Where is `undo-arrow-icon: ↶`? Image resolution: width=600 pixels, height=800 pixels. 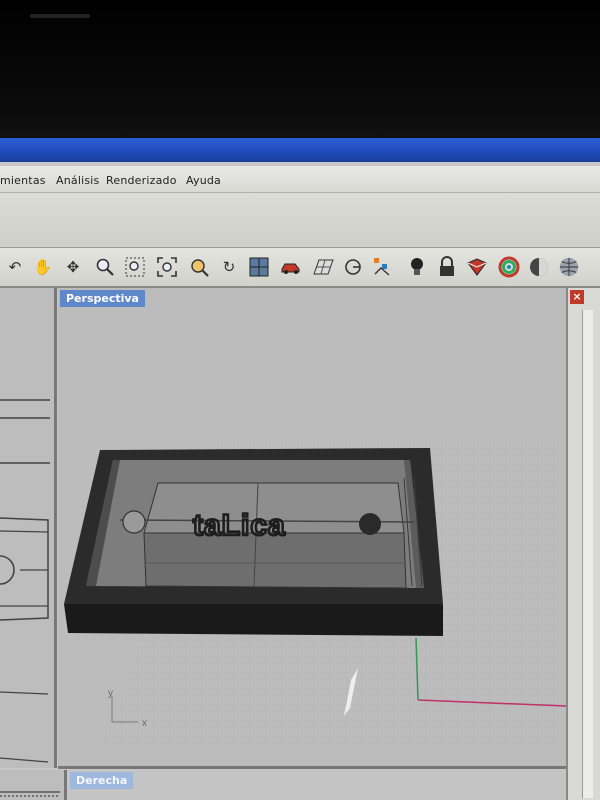 undo-arrow-icon: ↶ is located at coordinates (15, 267).